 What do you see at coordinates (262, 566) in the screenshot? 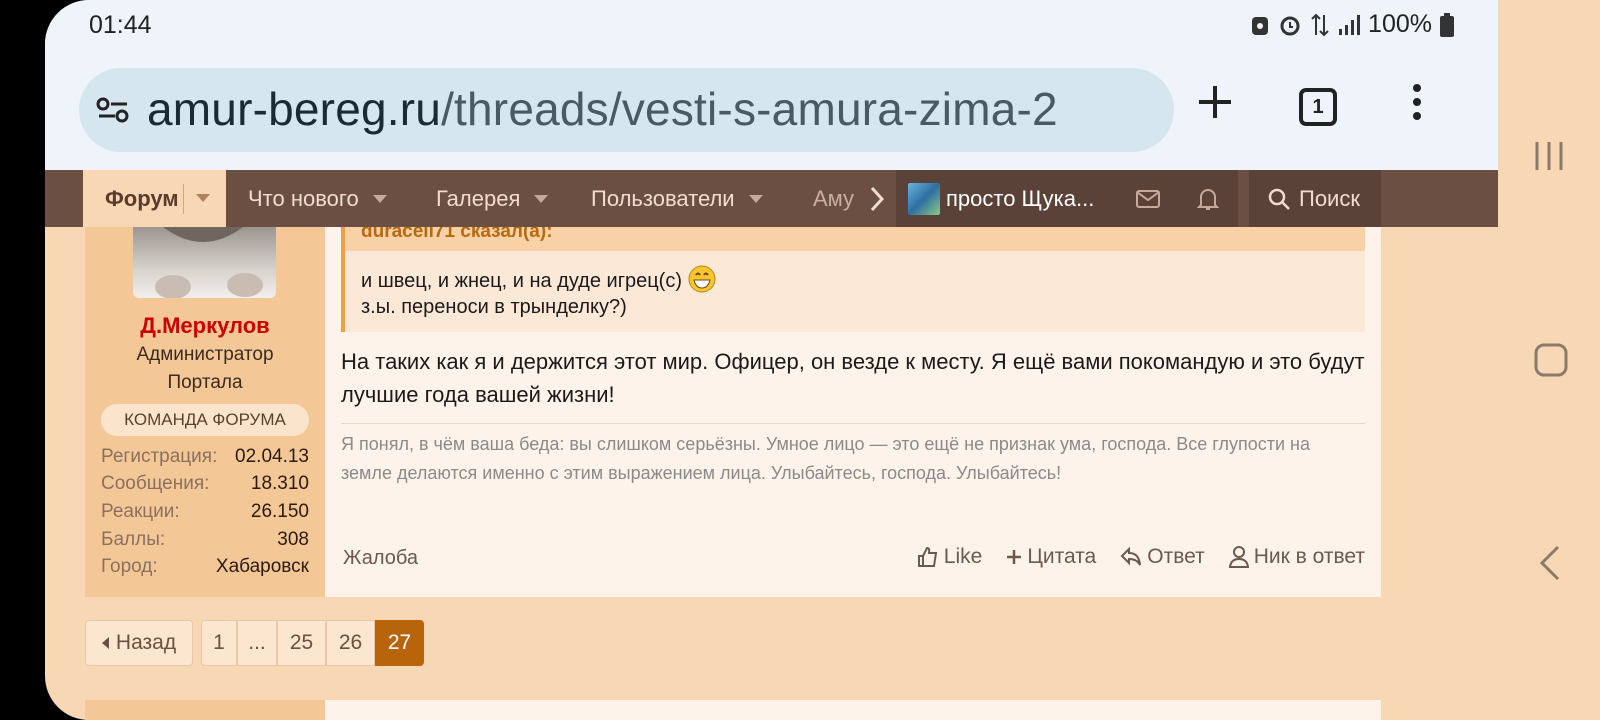
I see `stat-value: Хабаровск` at bounding box center [262, 566].